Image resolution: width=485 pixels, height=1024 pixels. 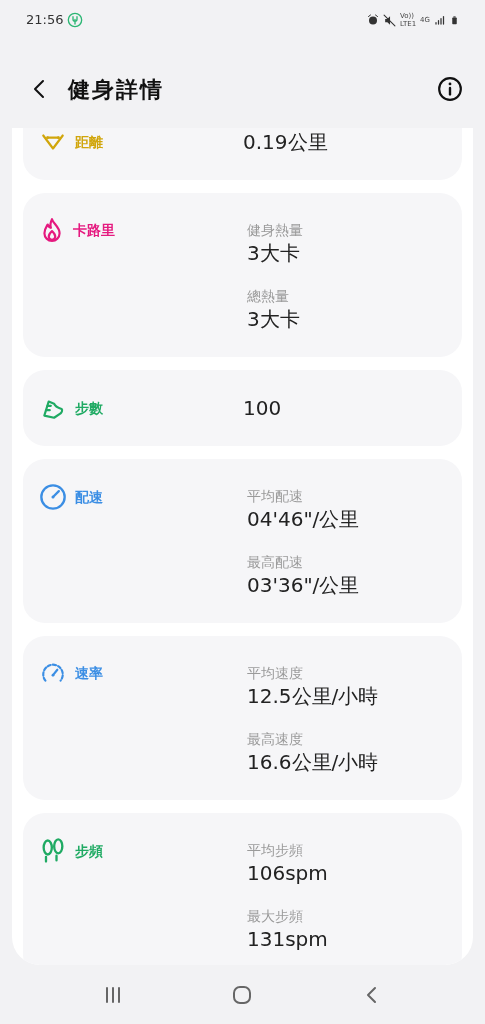 What do you see at coordinates (89, 497) in the screenshot?
I see `section-title: 配速` at bounding box center [89, 497].